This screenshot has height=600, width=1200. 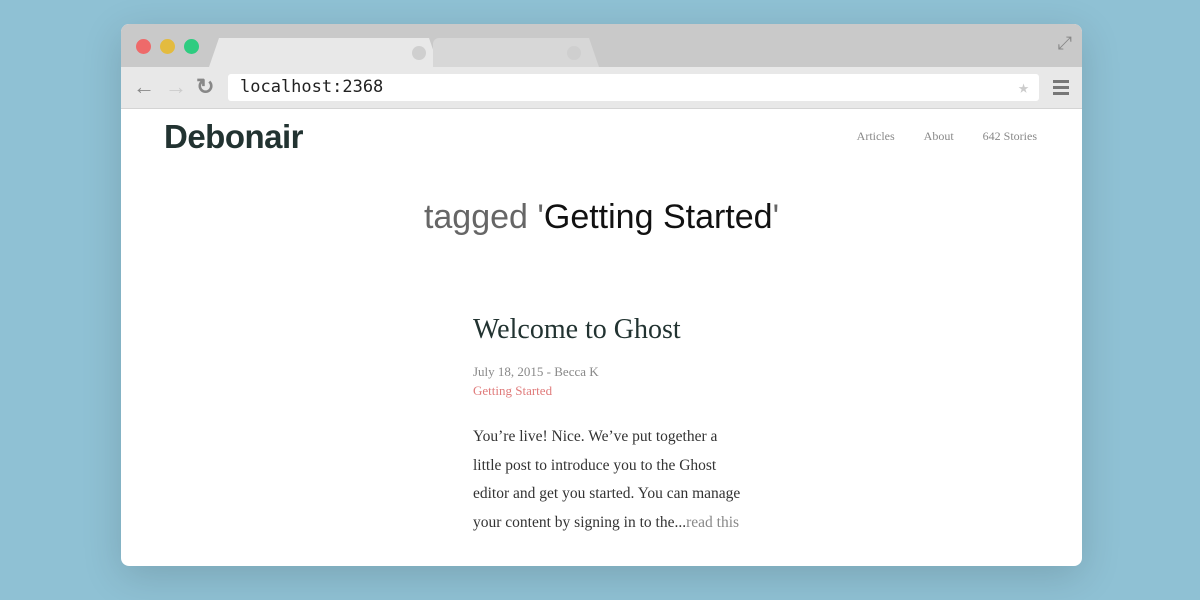 I want to click on title-prefix: tagged ', so click(x=483, y=217).